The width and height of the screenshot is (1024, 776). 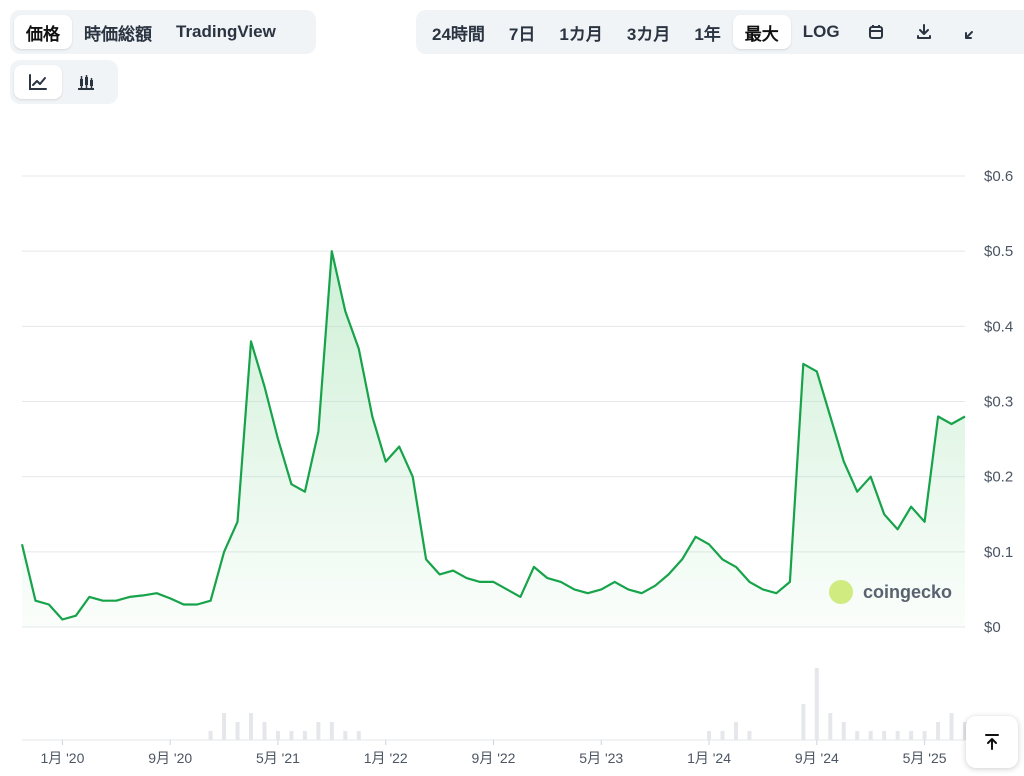 I want to click on y-axis: $0 $0.1 $0.2 $0.3 $0.4 $0.5 $0.6, so click(x=998, y=402).